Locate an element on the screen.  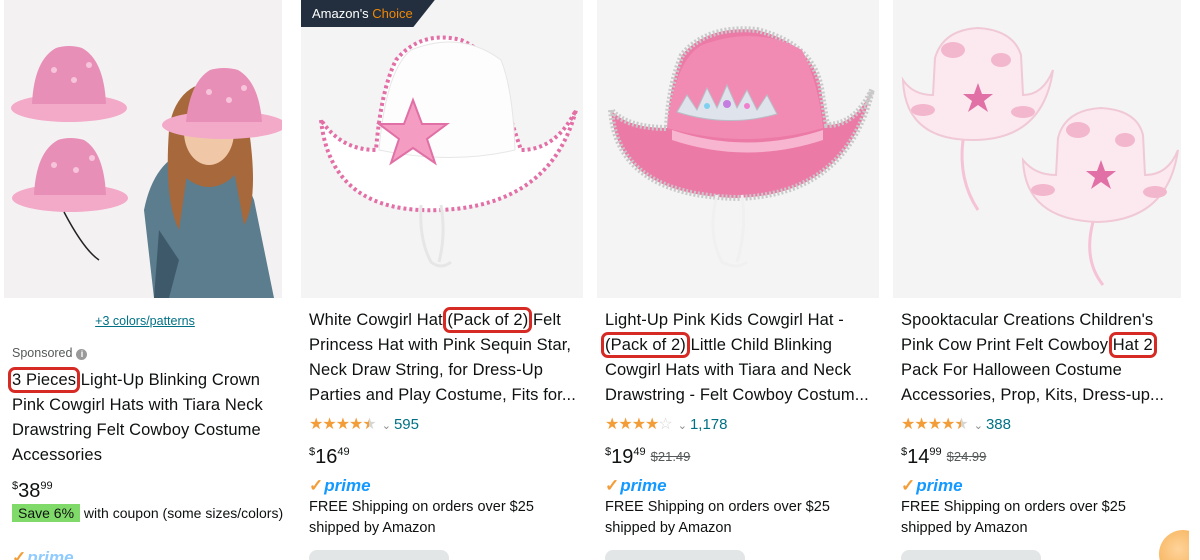
rating-stars-3: ★★★★☆ ⌄ 1,178 is located at coordinates (666, 424).